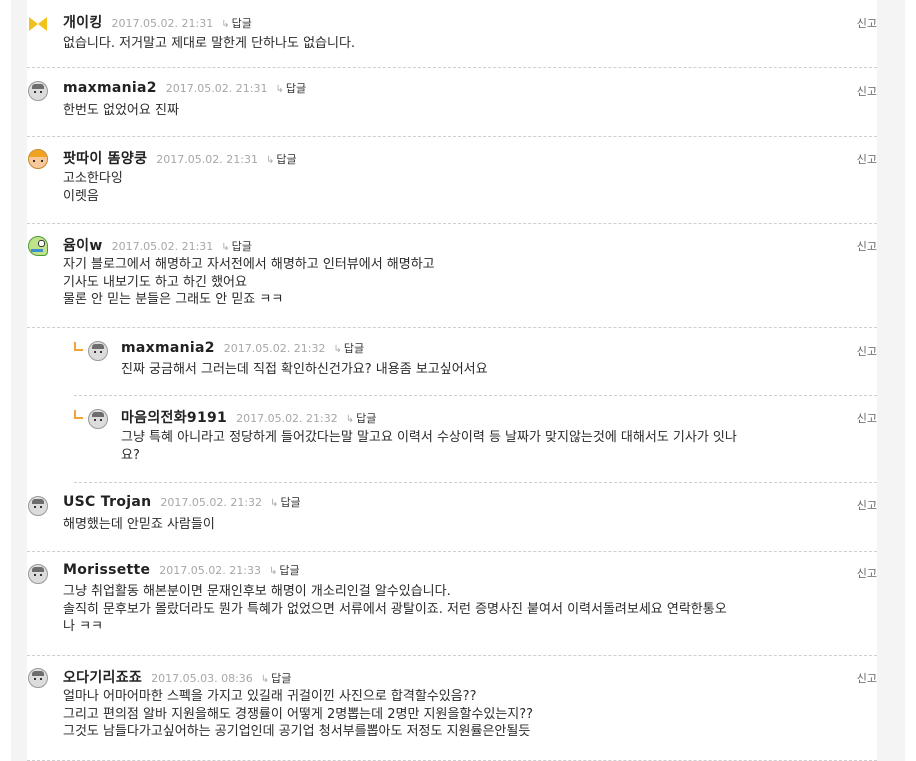  I want to click on comment-text: 해명했는데 안믿죠 사람들이, so click(139, 524).